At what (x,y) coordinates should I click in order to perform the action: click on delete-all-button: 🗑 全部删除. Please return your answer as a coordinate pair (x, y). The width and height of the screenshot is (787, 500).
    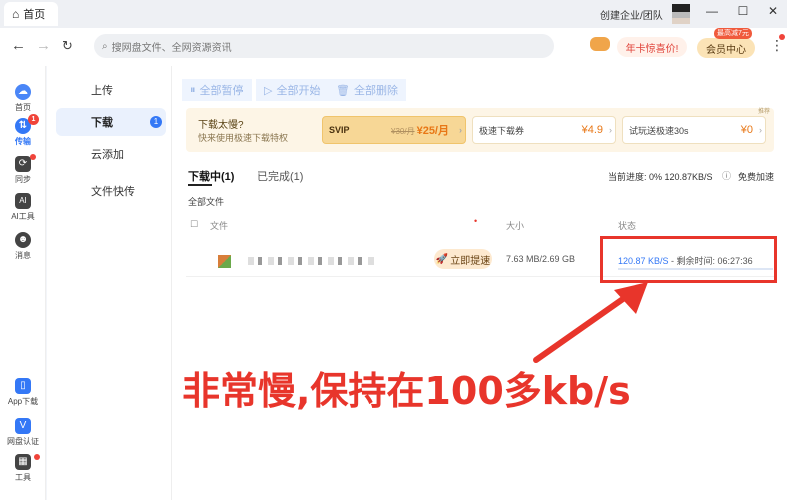
    Looking at the image, I should click on (367, 90).